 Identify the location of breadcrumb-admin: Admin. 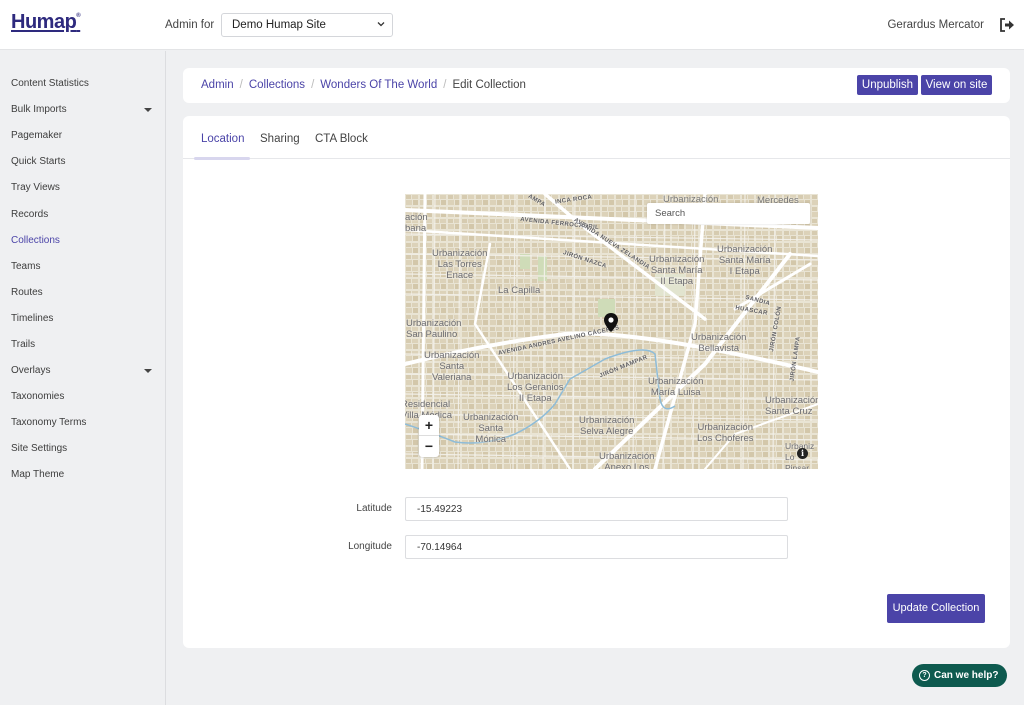
(217, 85).